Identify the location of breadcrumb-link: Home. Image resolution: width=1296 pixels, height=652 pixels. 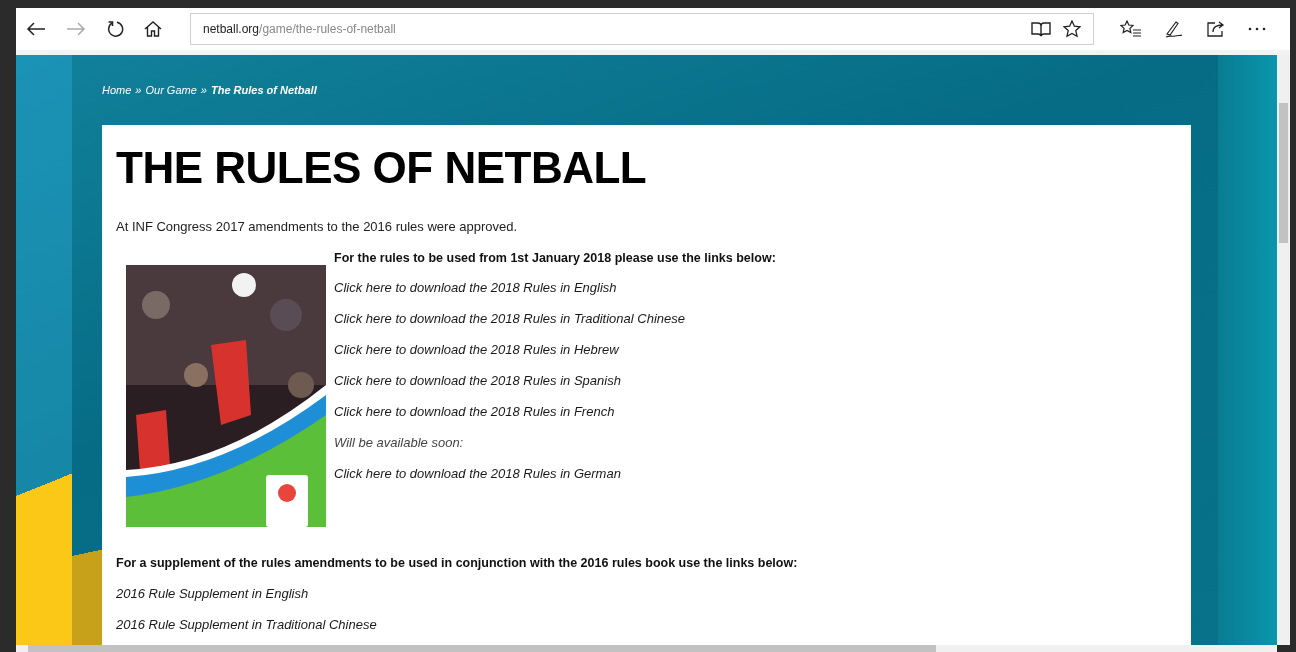
(117, 90).